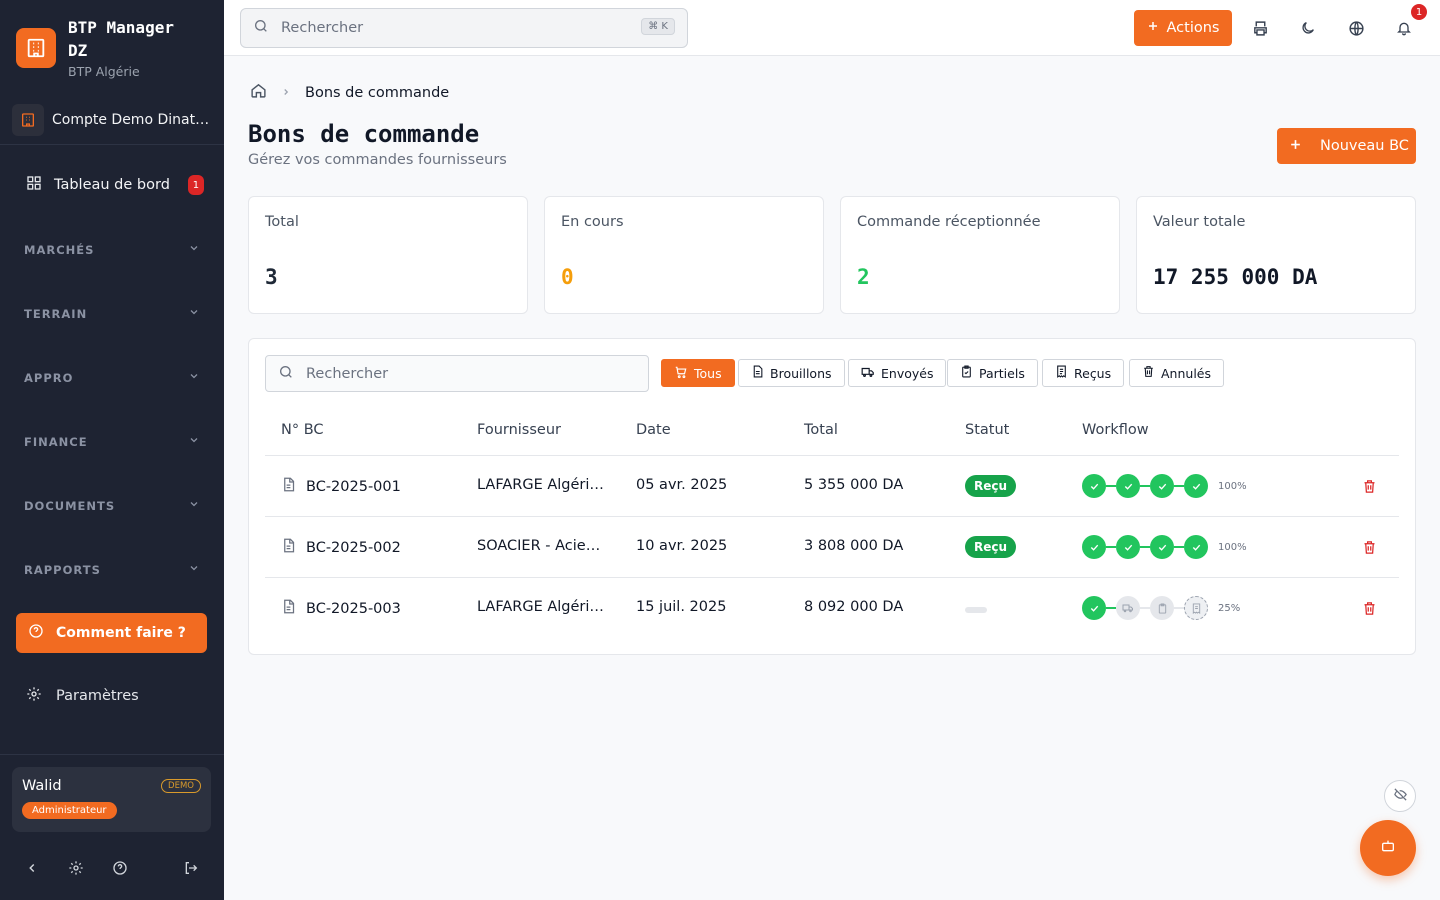 The height and width of the screenshot is (900, 1440). I want to click on home-icon, so click(258, 92).